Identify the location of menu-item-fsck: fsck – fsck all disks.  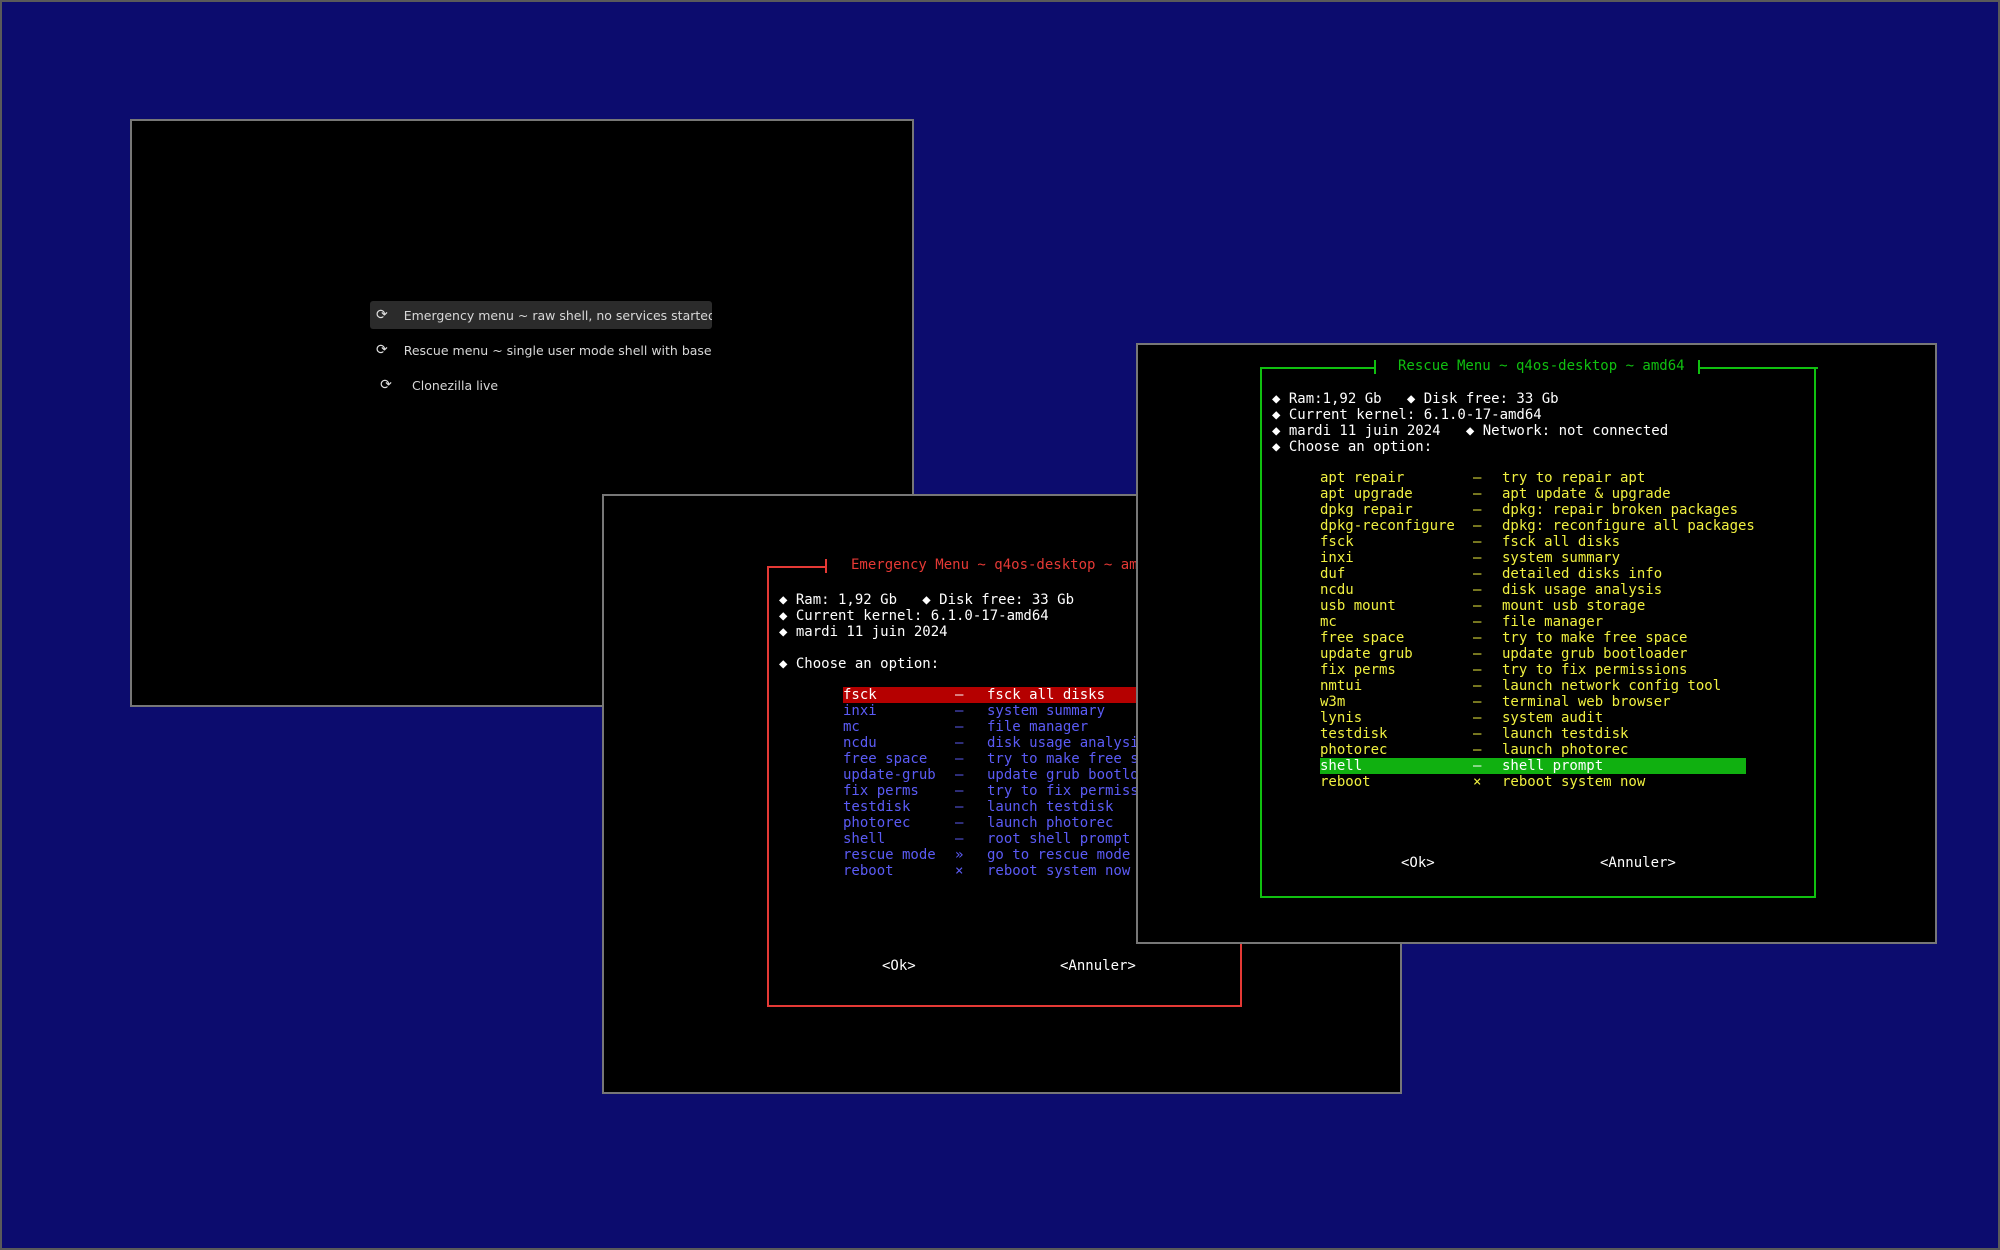
(1533, 542).